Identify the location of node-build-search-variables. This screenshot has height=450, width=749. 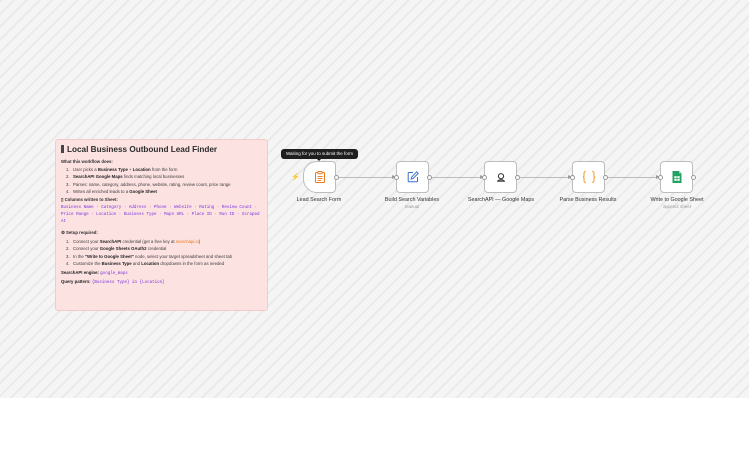
(412, 177).